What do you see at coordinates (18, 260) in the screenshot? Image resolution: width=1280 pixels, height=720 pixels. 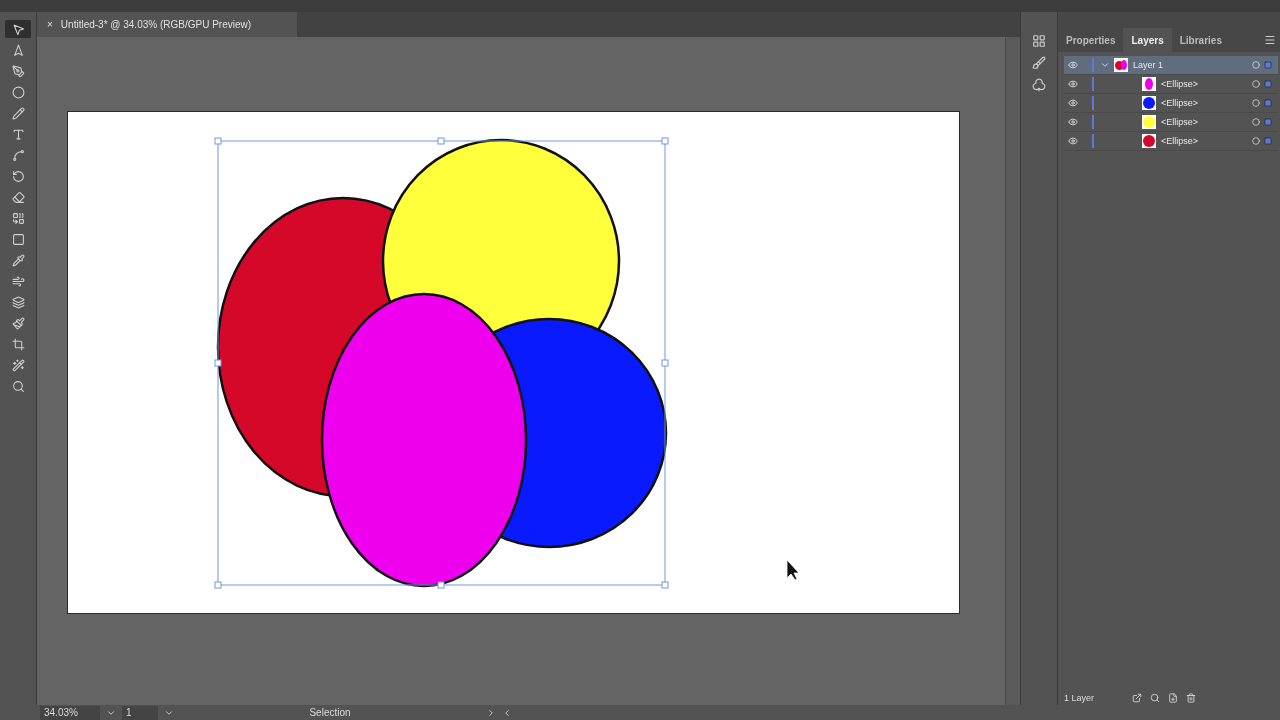 I see `eyedropper-icon` at bounding box center [18, 260].